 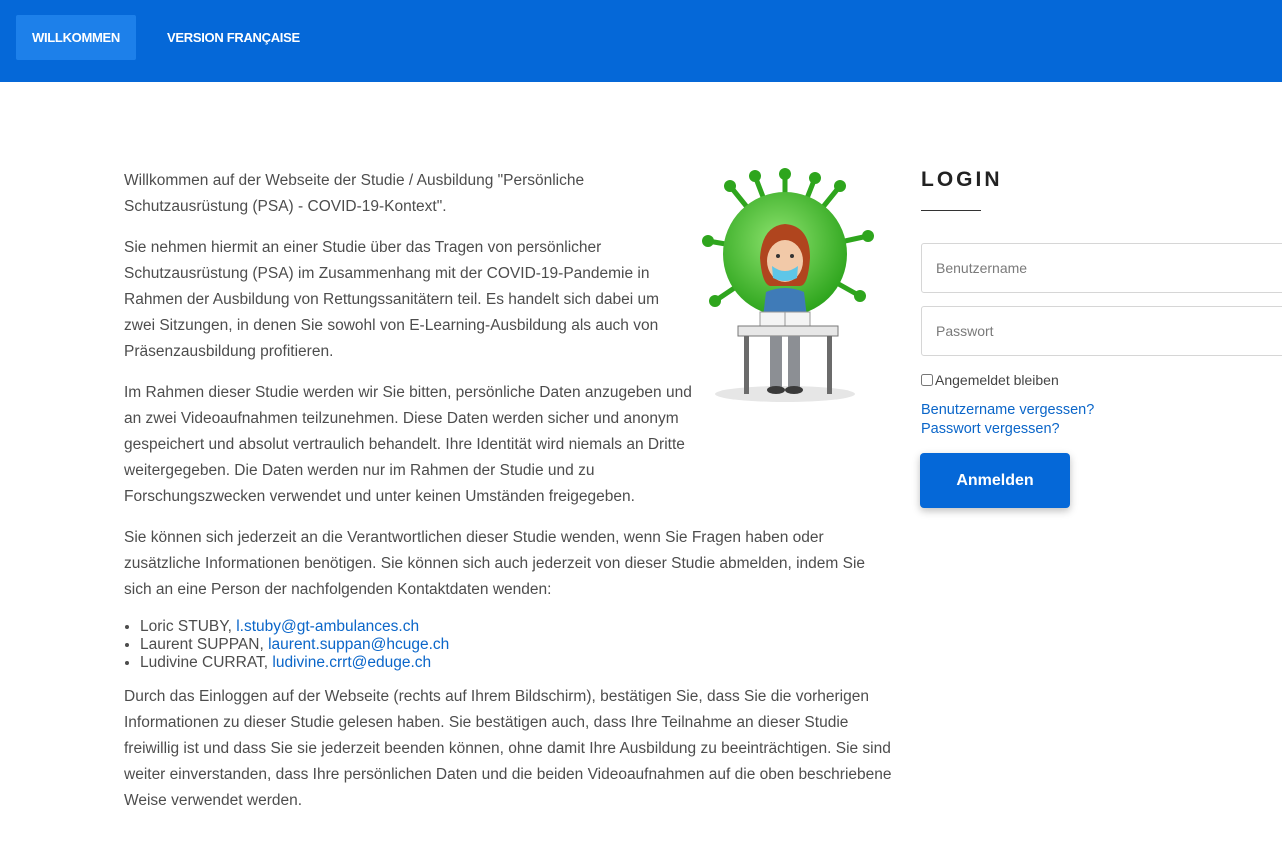 I want to click on remember-me-text: Angemeldet bleiben, so click(x=997, y=380).